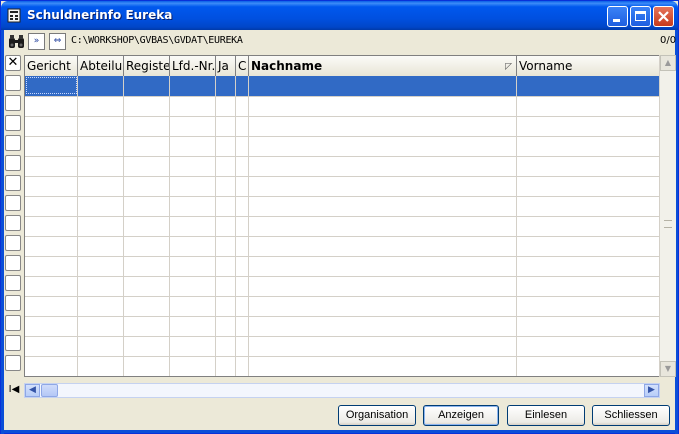 Image resolution: width=679 pixels, height=434 pixels. I want to click on scroll-left-icon: ◀, so click(32, 390).